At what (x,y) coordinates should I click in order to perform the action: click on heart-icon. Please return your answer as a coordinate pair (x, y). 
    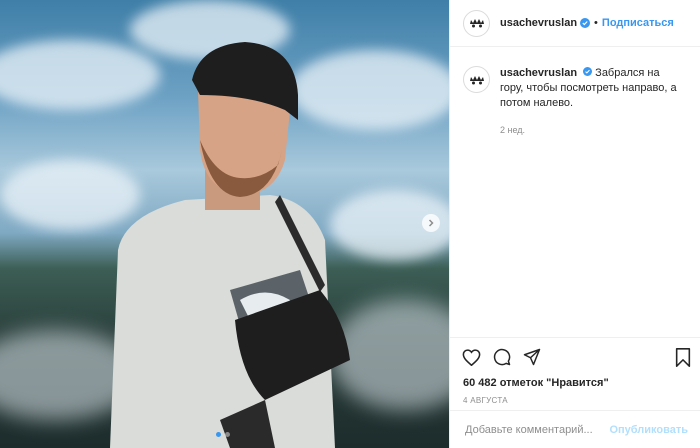
    Looking at the image, I should click on (471, 357).